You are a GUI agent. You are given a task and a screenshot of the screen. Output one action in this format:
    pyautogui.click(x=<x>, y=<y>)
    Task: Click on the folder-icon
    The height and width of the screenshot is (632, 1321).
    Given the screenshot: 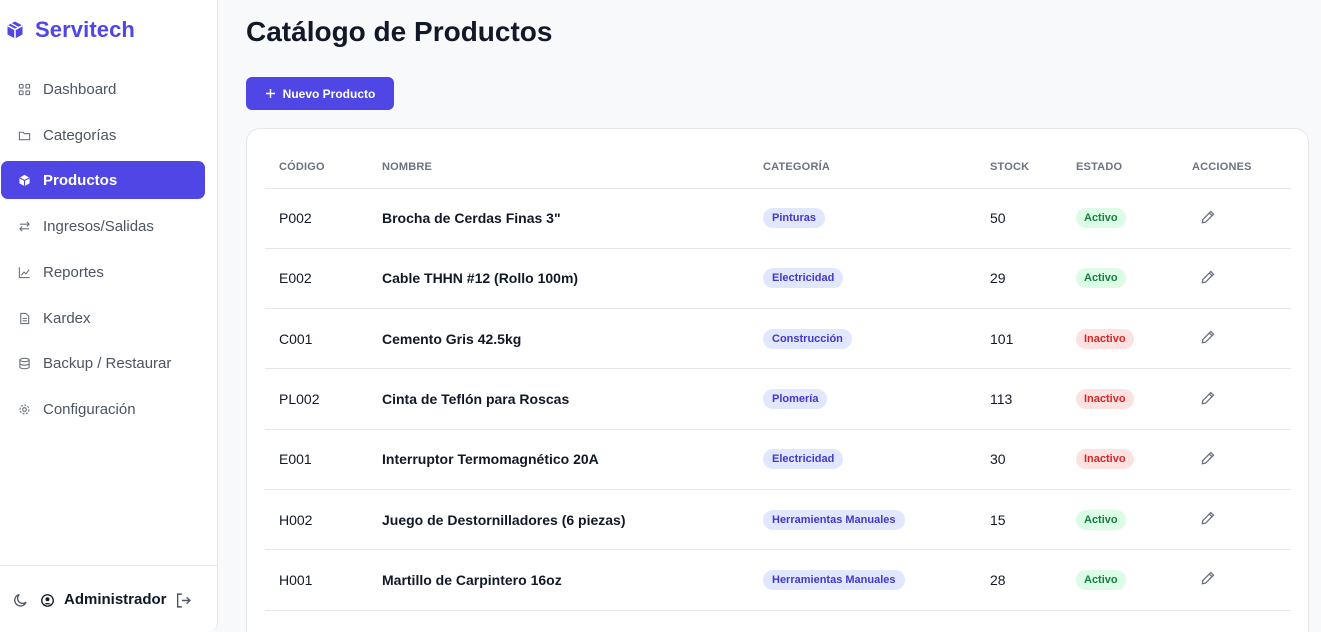 What is the action you would take?
    pyautogui.click(x=24, y=135)
    